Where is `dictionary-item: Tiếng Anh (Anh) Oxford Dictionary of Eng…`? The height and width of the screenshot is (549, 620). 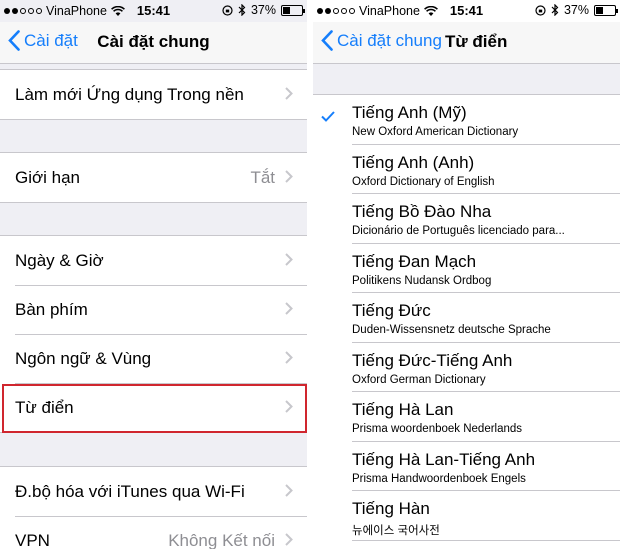 dictionary-item: Tiếng Anh (Anh) Oxford Dictionary of Eng… is located at coordinates (466, 170).